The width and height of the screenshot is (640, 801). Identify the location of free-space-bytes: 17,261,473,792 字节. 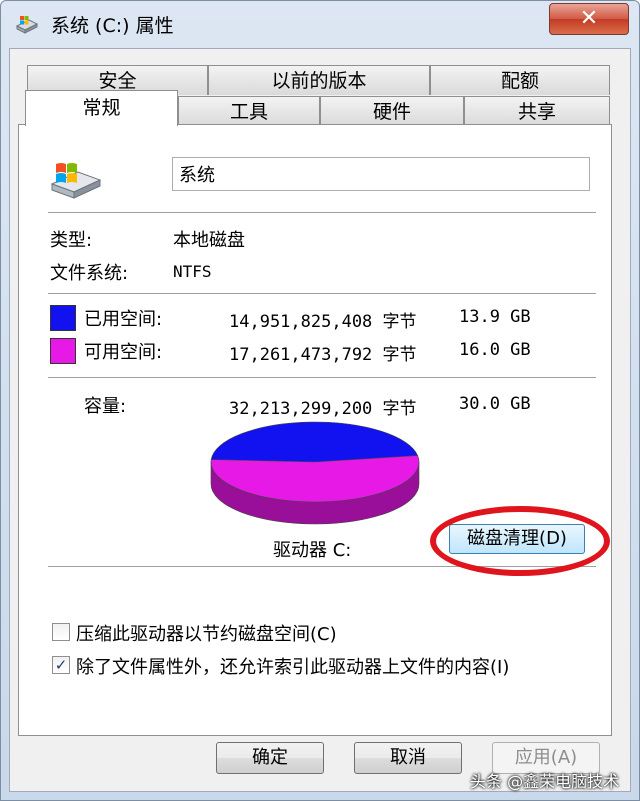
(323, 355).